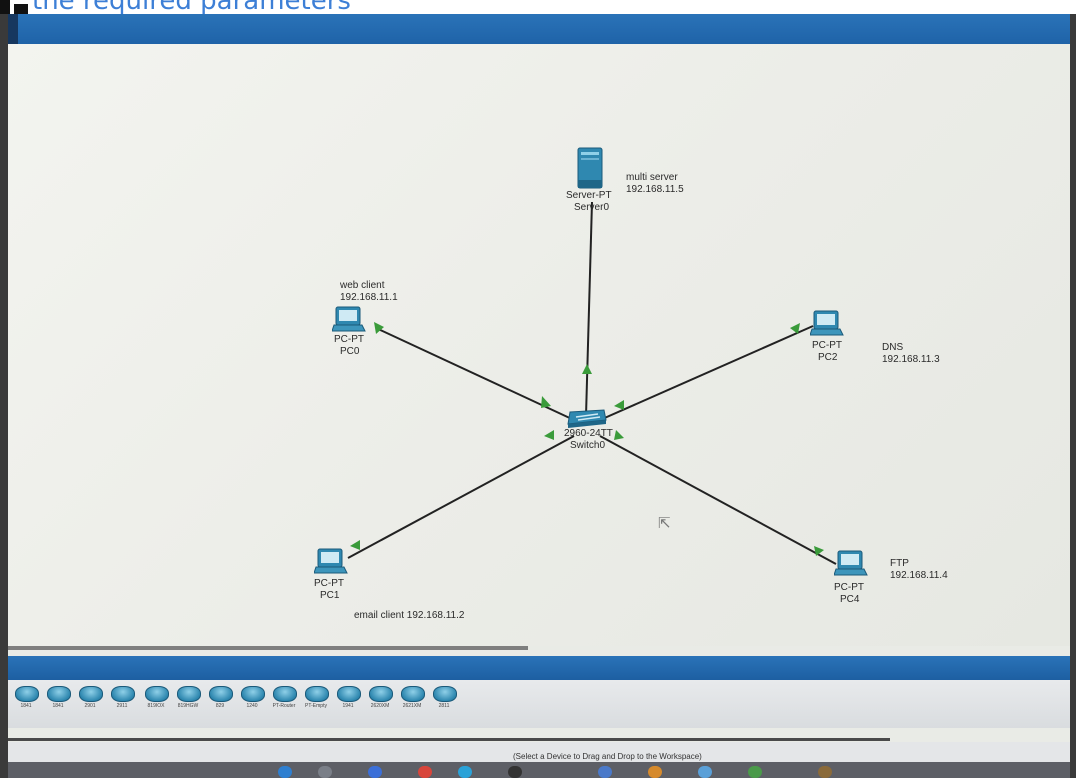 The width and height of the screenshot is (1076, 778). Describe the element at coordinates (592, 207) in the screenshot. I see `device-name-label: Server0` at that location.